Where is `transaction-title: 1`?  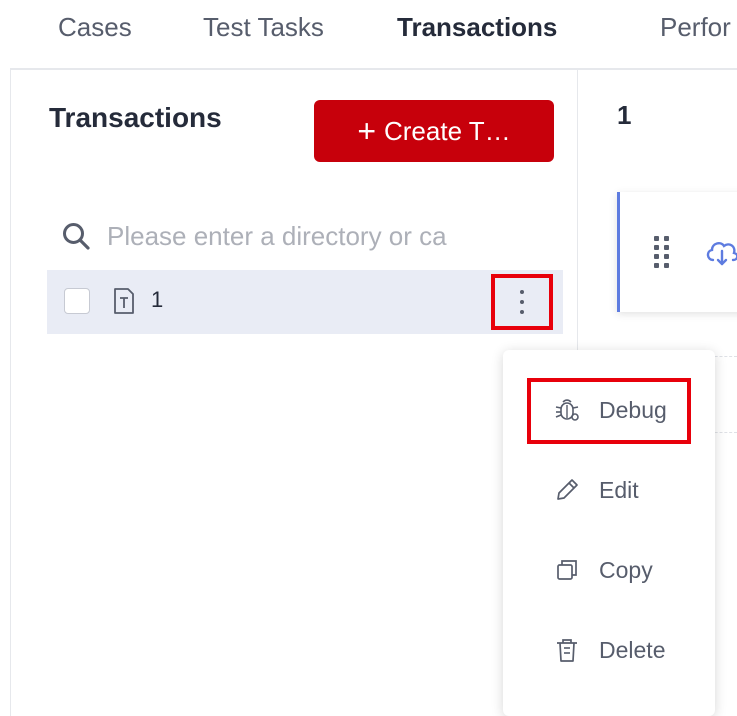 transaction-title: 1 is located at coordinates (624, 115).